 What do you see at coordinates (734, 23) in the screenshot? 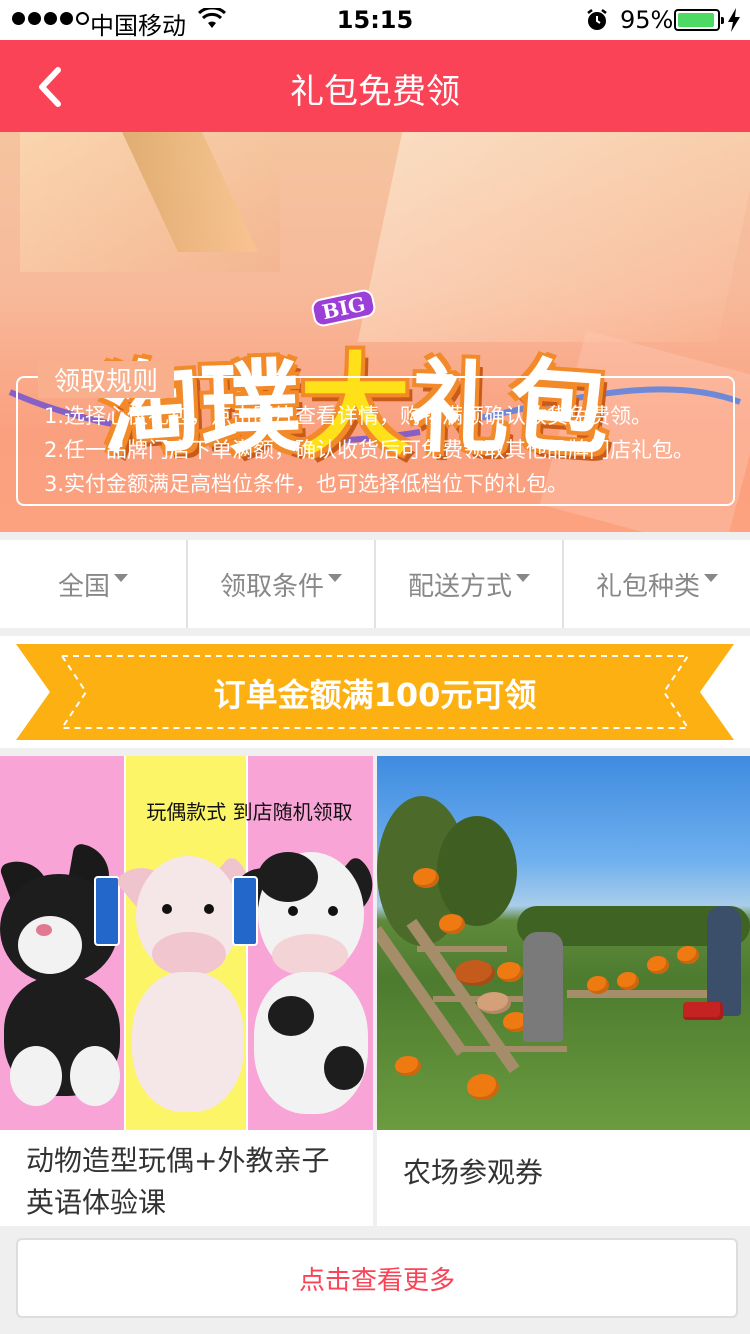
I see `charging-icon` at bounding box center [734, 23].